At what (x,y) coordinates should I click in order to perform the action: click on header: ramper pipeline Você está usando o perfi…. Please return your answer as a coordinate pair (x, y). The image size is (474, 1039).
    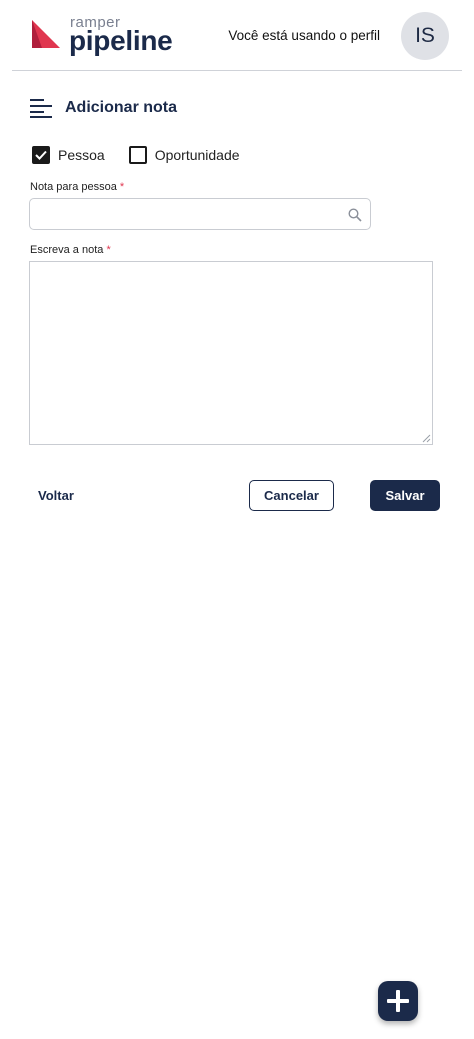
    Looking at the image, I should click on (237, 35).